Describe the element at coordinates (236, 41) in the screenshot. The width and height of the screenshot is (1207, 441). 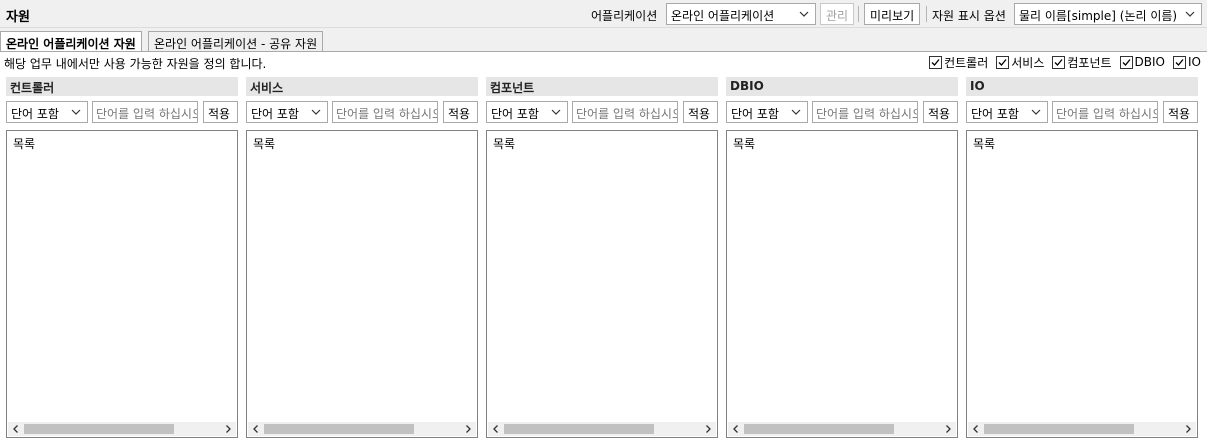
I see `tab-online-app-shared-resources: 온라인 어플리케이션 - 공유 자원` at that location.